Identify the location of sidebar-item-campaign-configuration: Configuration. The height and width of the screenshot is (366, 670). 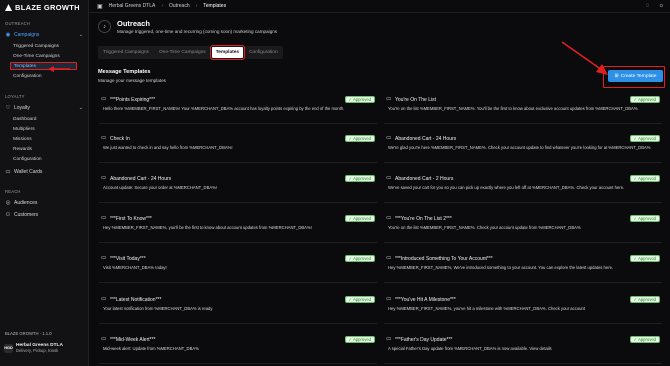
(27, 76).